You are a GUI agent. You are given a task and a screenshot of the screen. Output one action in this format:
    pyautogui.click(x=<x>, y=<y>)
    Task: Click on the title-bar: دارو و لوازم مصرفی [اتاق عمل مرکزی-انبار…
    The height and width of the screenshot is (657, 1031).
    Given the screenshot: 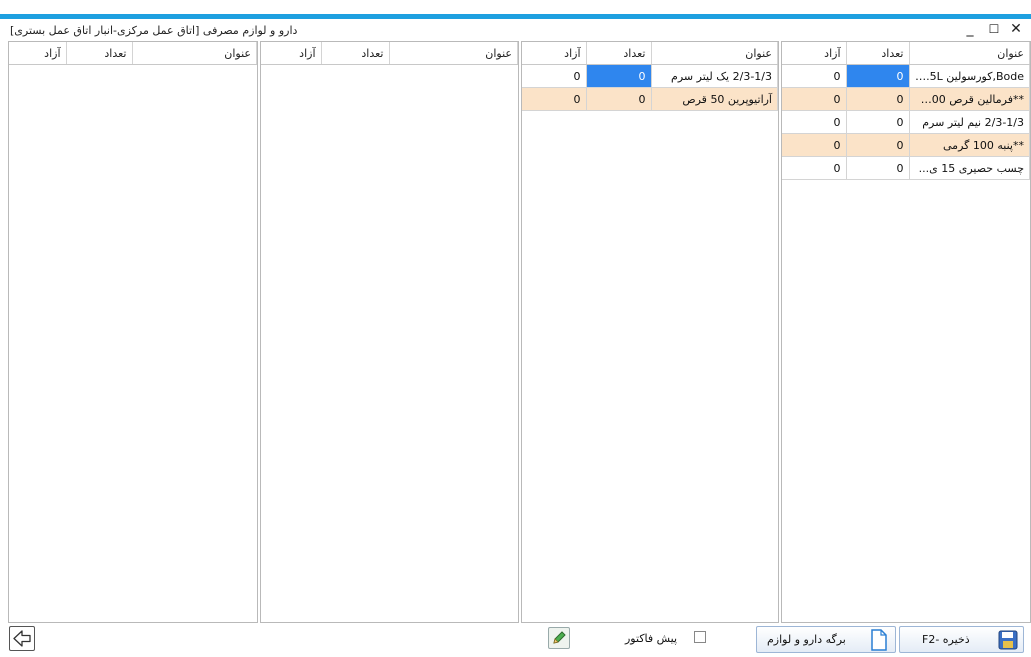 What is the action you would take?
    pyautogui.click(x=515, y=30)
    